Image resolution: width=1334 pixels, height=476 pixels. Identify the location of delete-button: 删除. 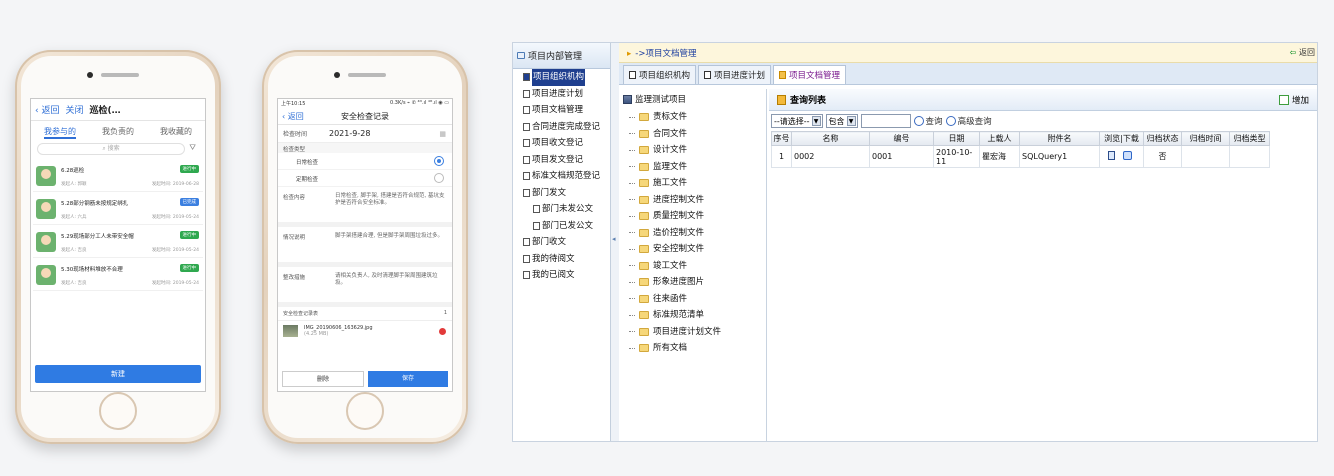
(323, 379).